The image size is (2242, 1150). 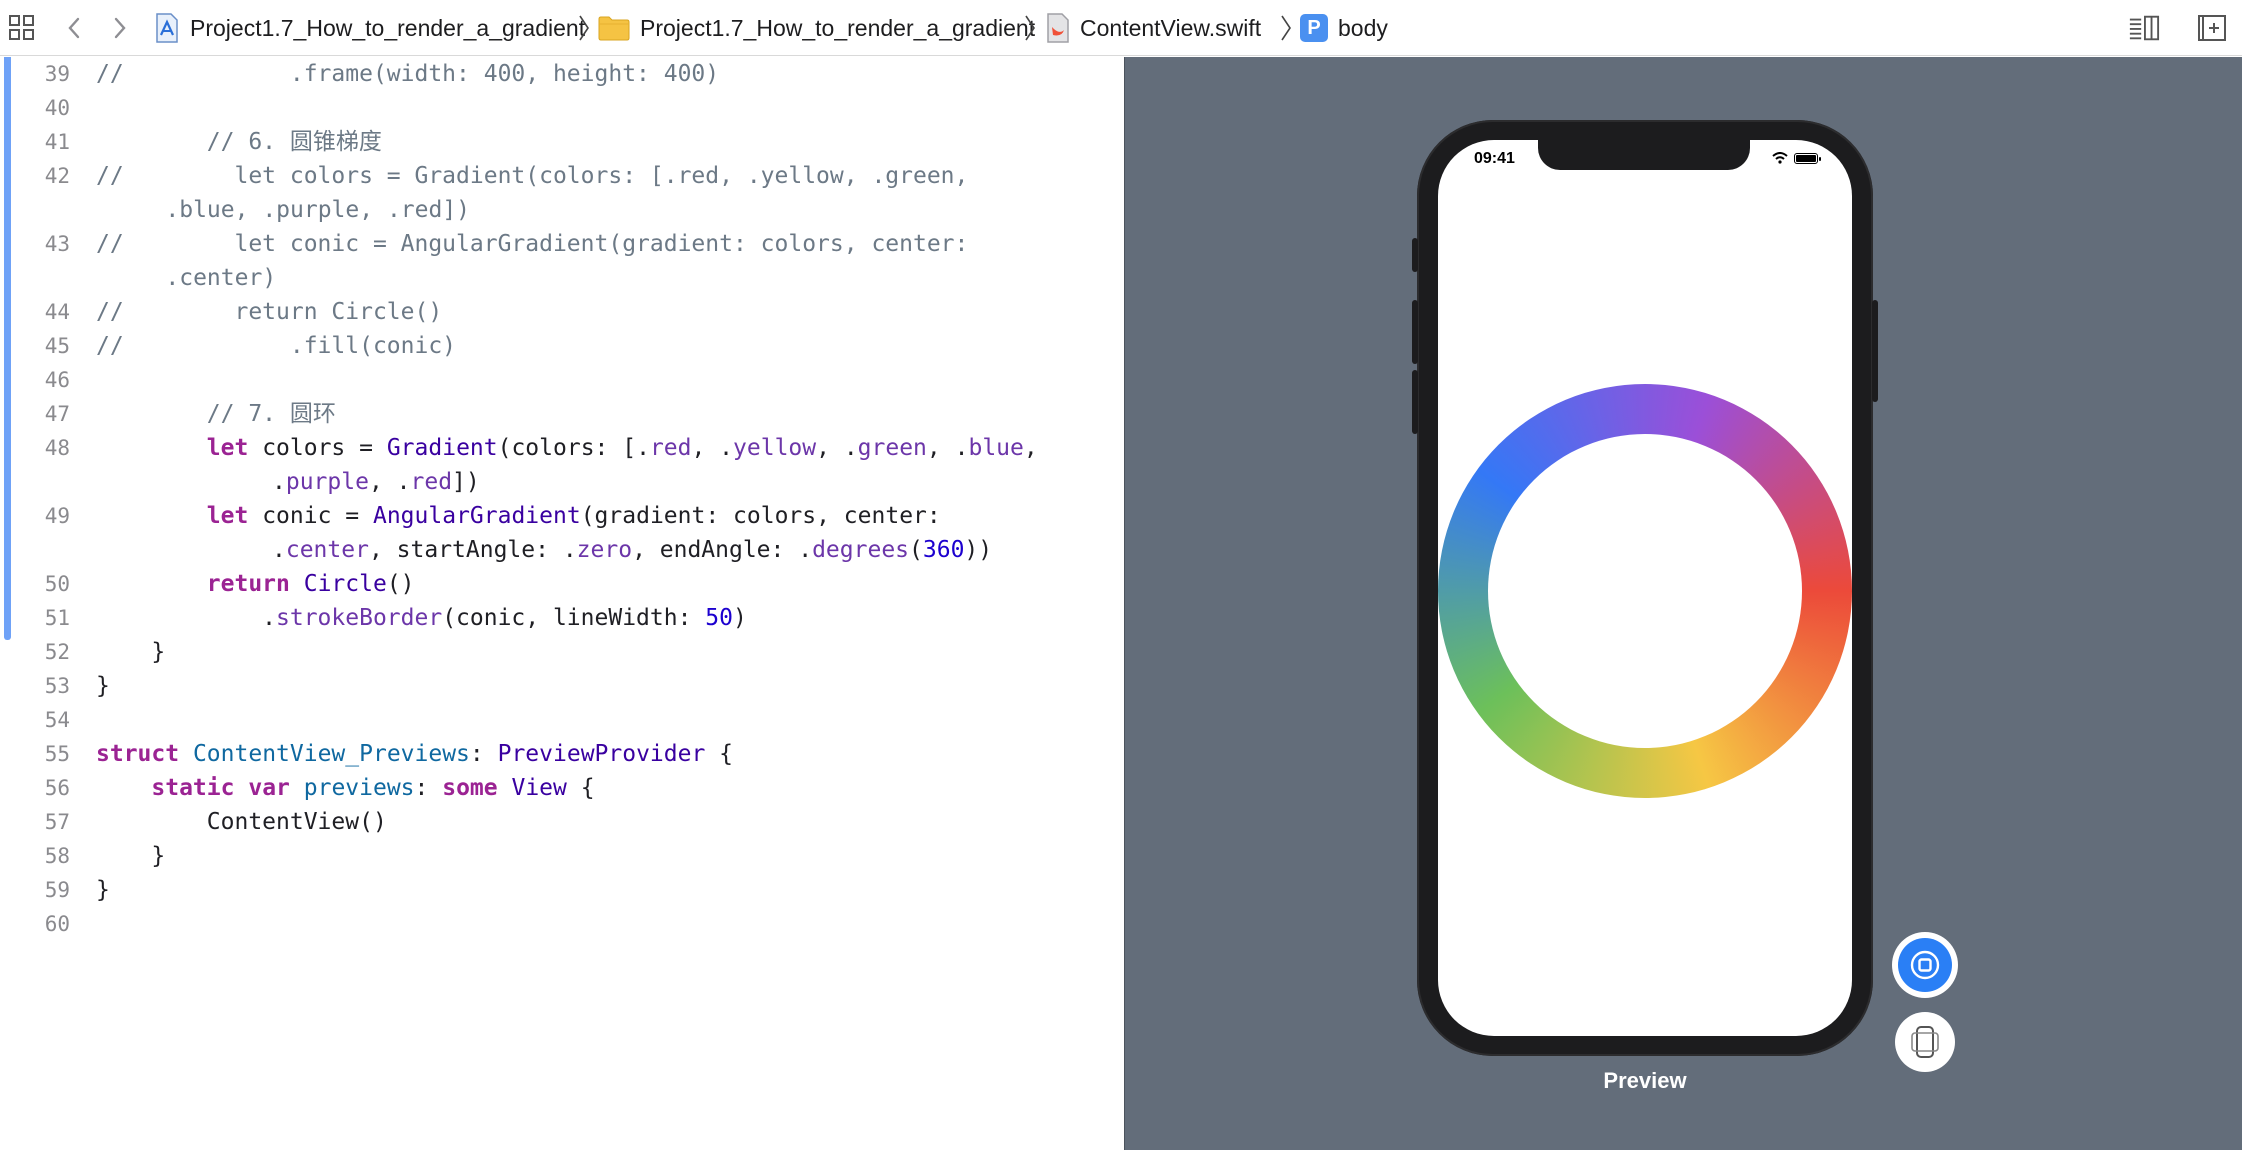 What do you see at coordinates (1644, 155) in the screenshot?
I see `notch` at bounding box center [1644, 155].